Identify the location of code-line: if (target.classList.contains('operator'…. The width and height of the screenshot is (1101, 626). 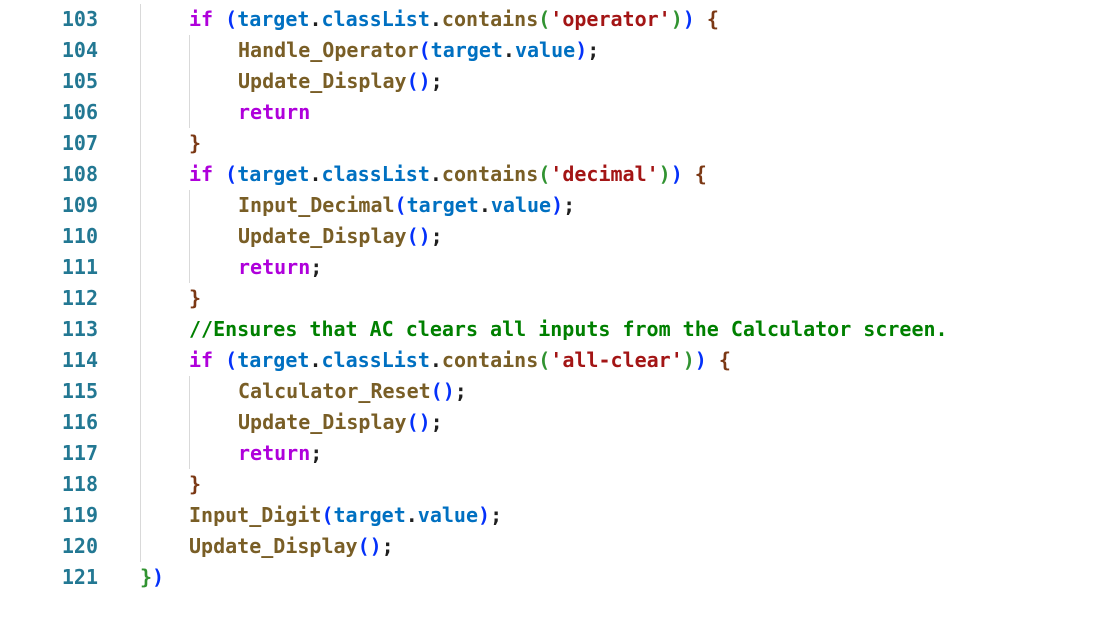
(454, 19).